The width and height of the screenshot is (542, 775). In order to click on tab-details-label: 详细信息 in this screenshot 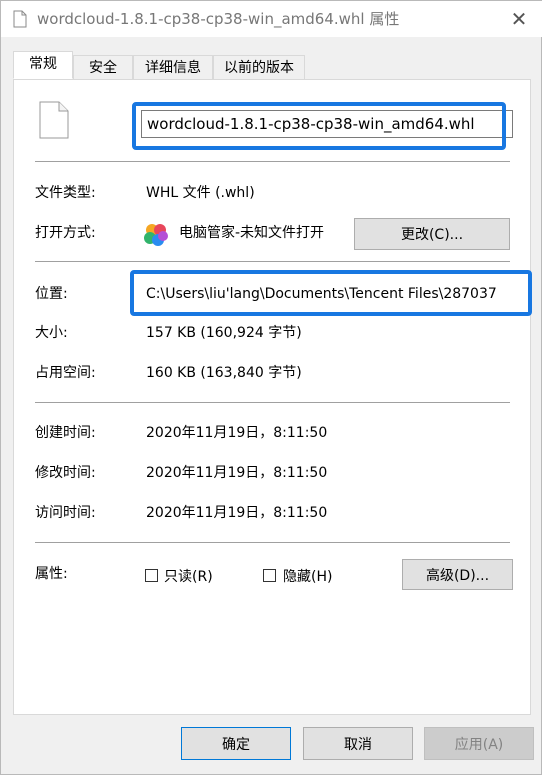, I will do `click(173, 68)`.